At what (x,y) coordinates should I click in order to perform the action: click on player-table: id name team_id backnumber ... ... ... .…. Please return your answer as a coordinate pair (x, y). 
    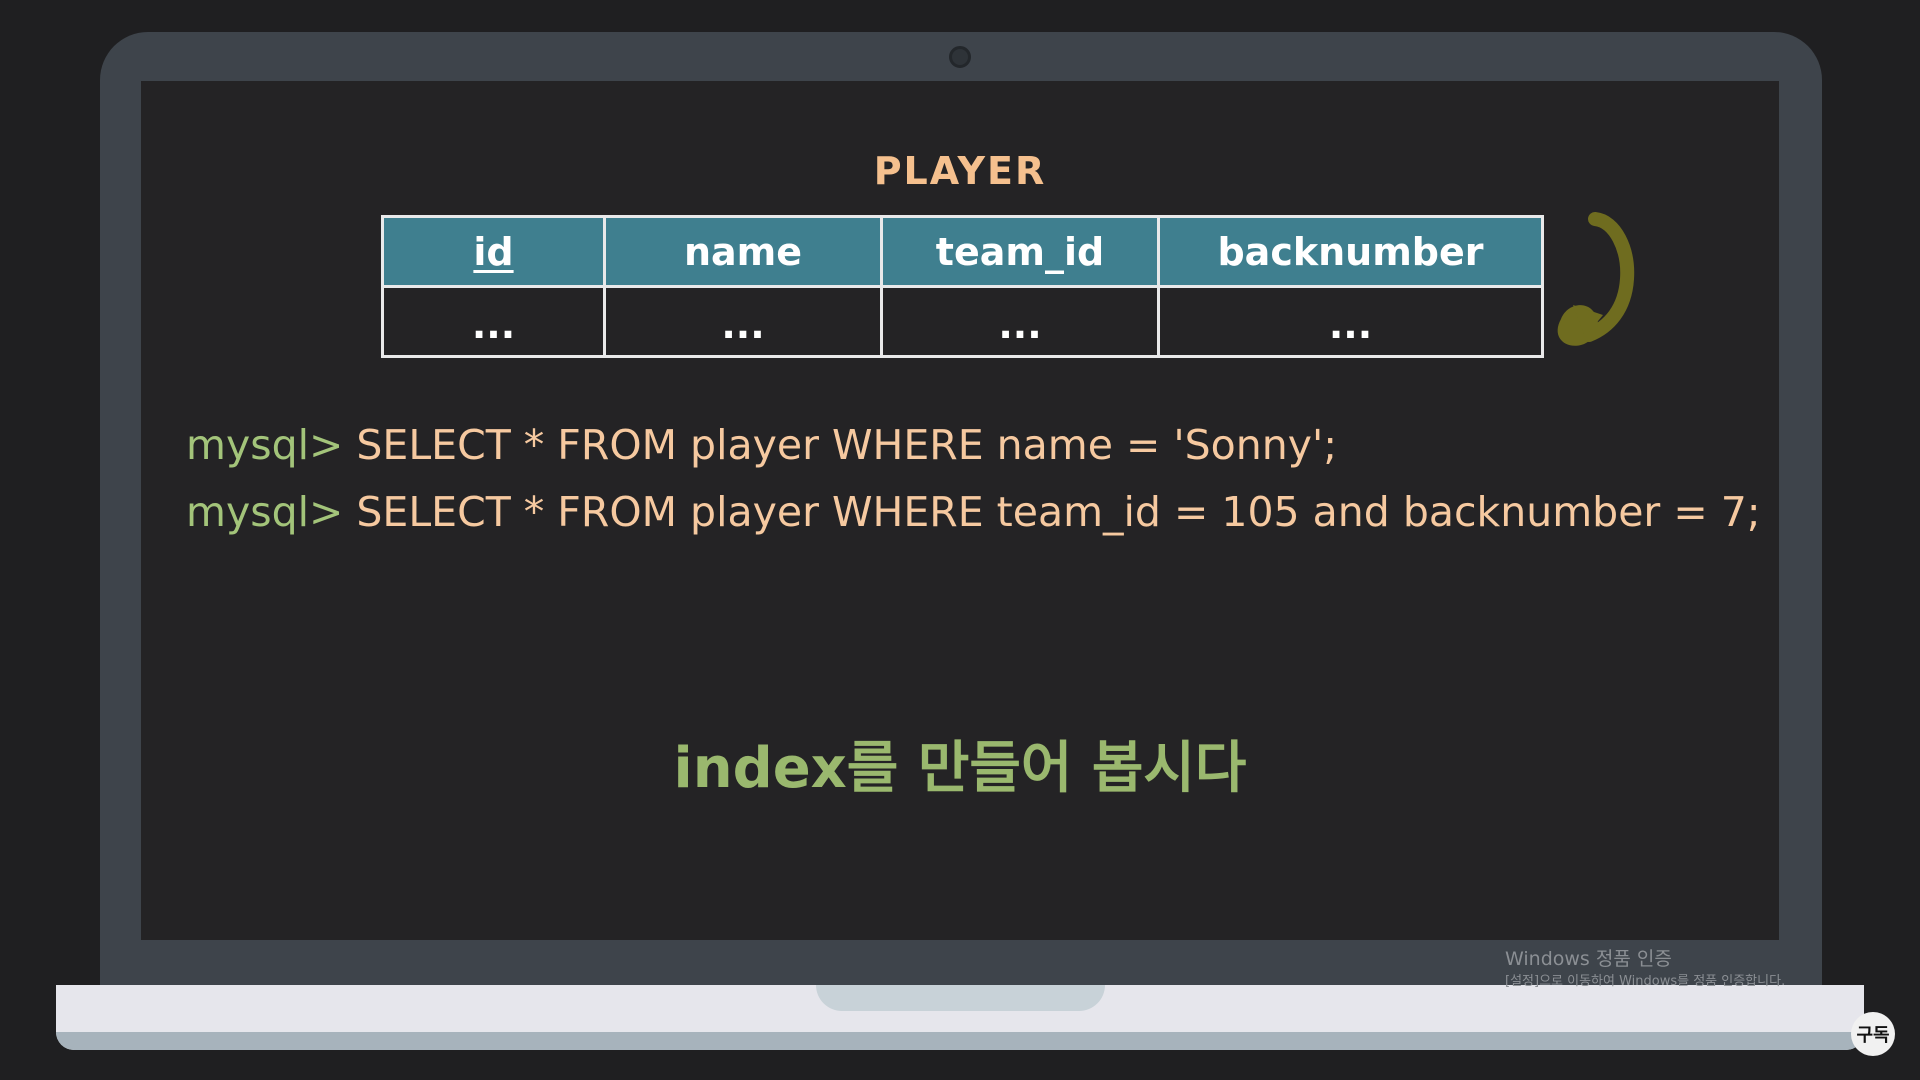
    Looking at the image, I should click on (962, 286).